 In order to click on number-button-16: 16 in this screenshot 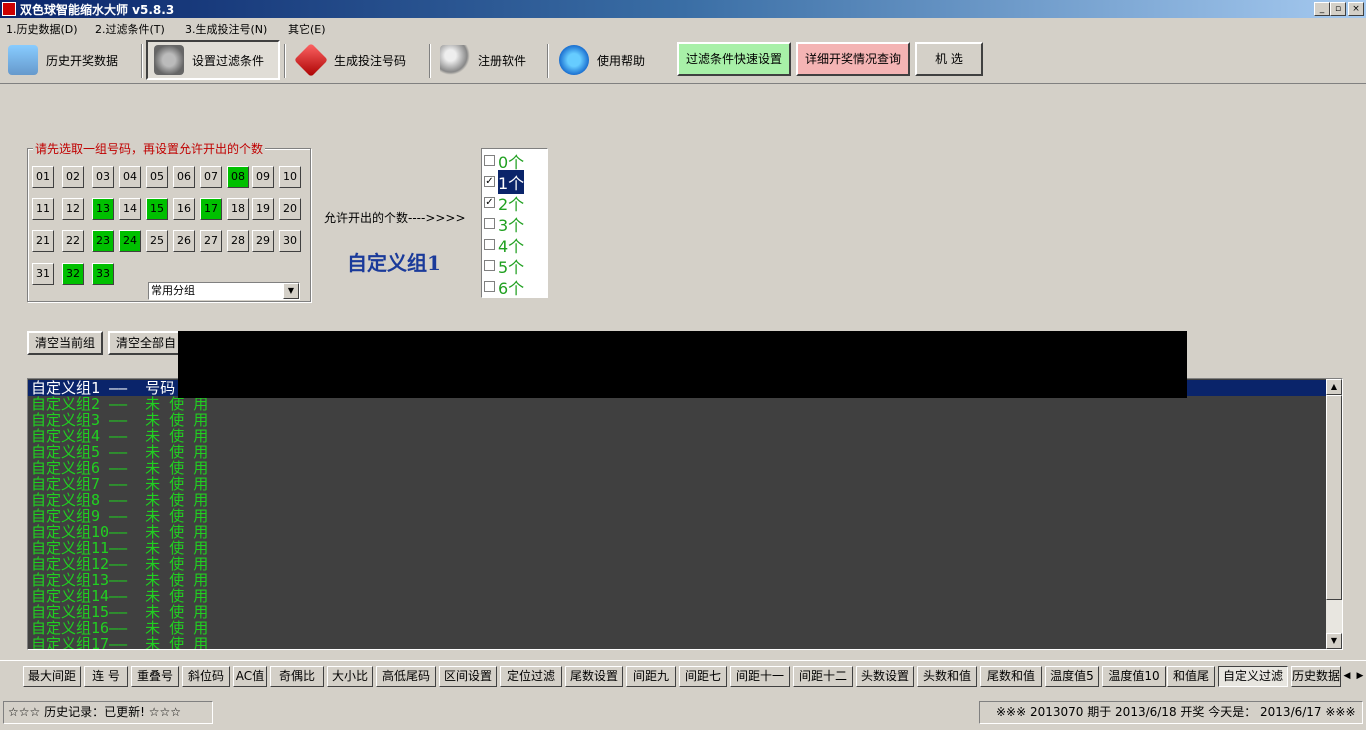, I will do `click(184, 209)`.